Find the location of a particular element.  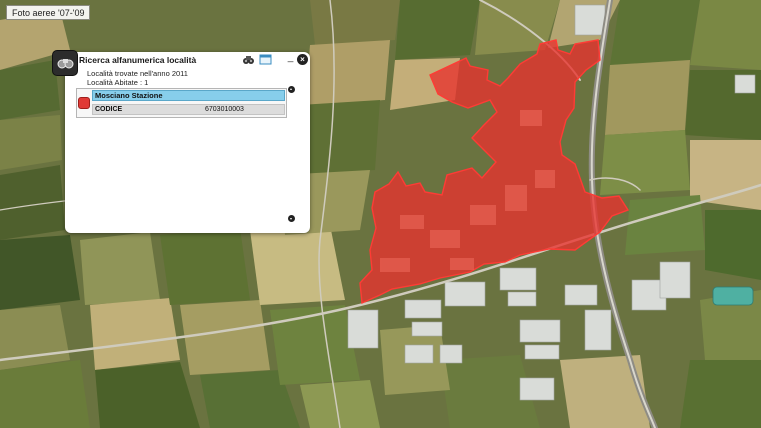

water-basin is located at coordinates (733, 296).